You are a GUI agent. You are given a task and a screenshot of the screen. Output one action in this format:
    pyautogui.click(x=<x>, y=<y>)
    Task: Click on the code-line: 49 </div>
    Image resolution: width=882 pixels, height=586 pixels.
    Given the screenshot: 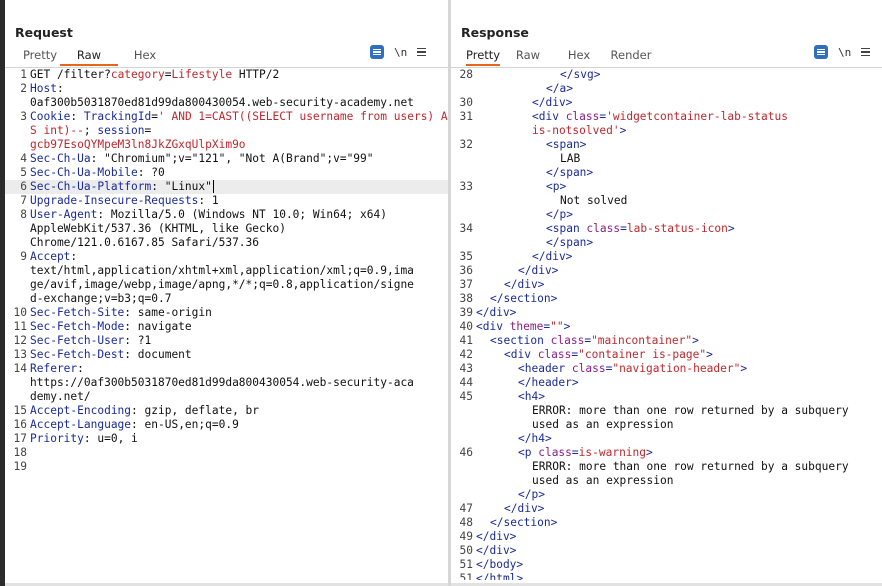 What is the action you would take?
    pyautogui.click(x=666, y=537)
    